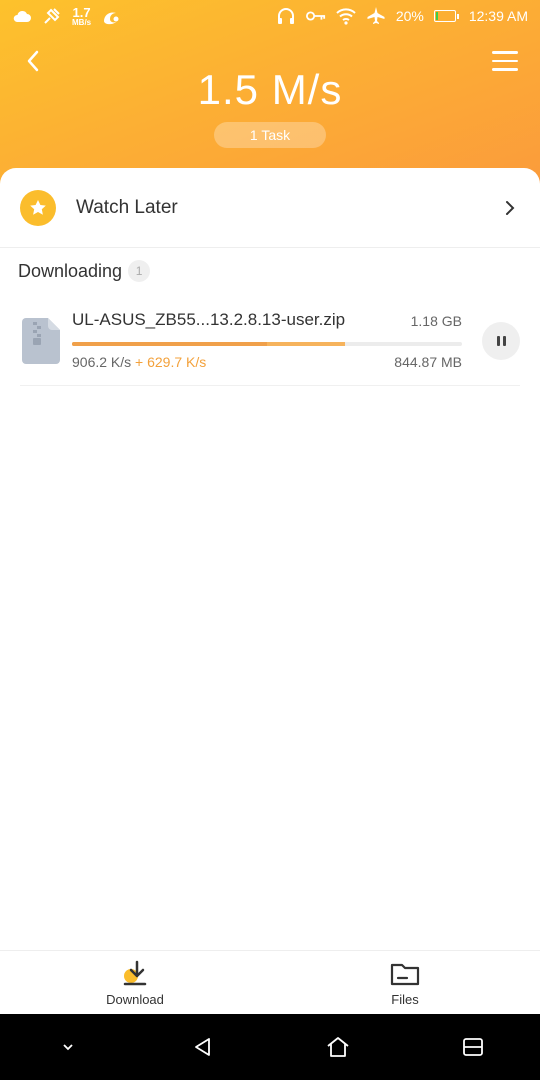 The image size is (540, 1080). What do you see at coordinates (405, 999) in the screenshot?
I see `nav-files-label: Files` at bounding box center [405, 999].